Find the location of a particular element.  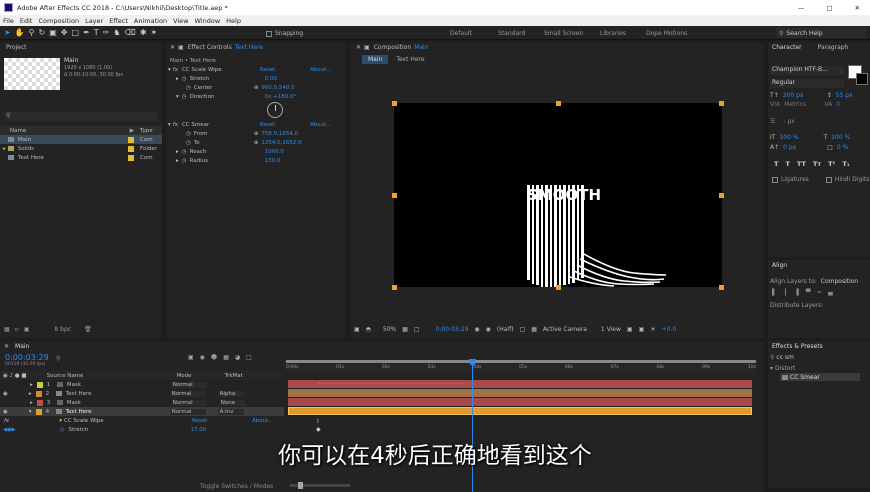

effect-property: ◷ From ⊕ 758.0,1654.0 is located at coordinates (259, 133).